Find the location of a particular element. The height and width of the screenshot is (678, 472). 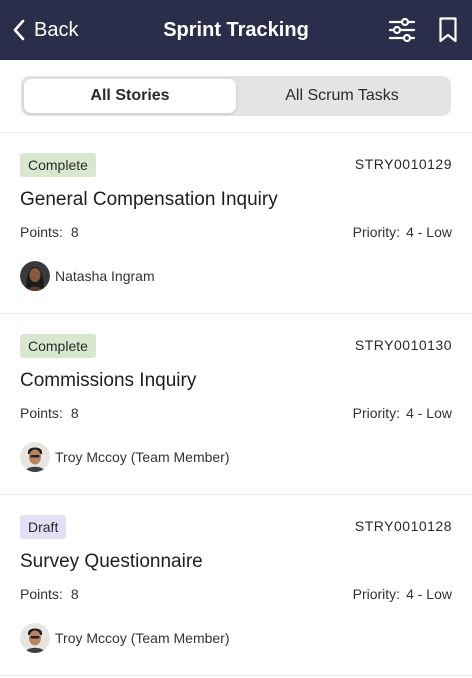

story-title: Survey Questionnaire is located at coordinates (111, 561).